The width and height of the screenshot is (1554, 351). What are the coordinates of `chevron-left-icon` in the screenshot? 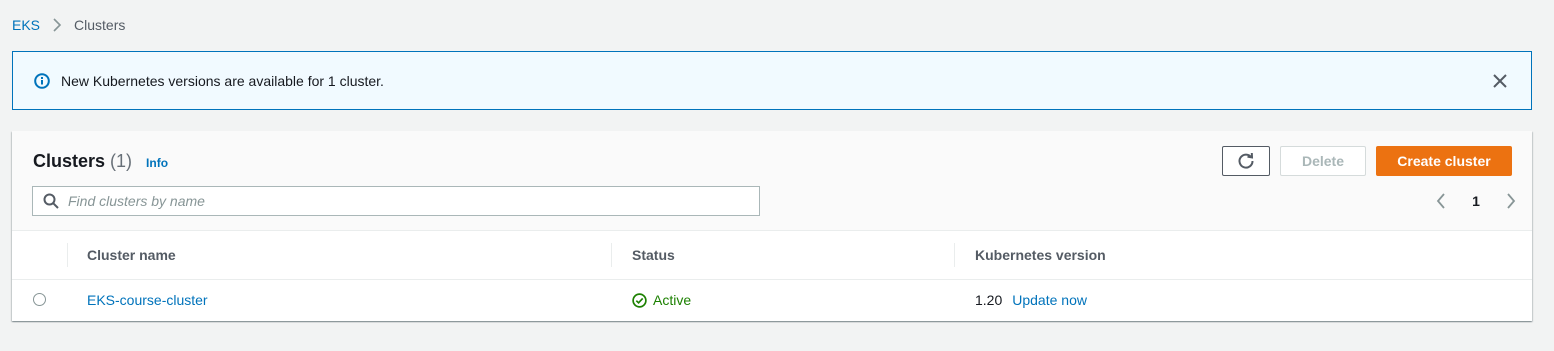 It's located at (1441, 201).